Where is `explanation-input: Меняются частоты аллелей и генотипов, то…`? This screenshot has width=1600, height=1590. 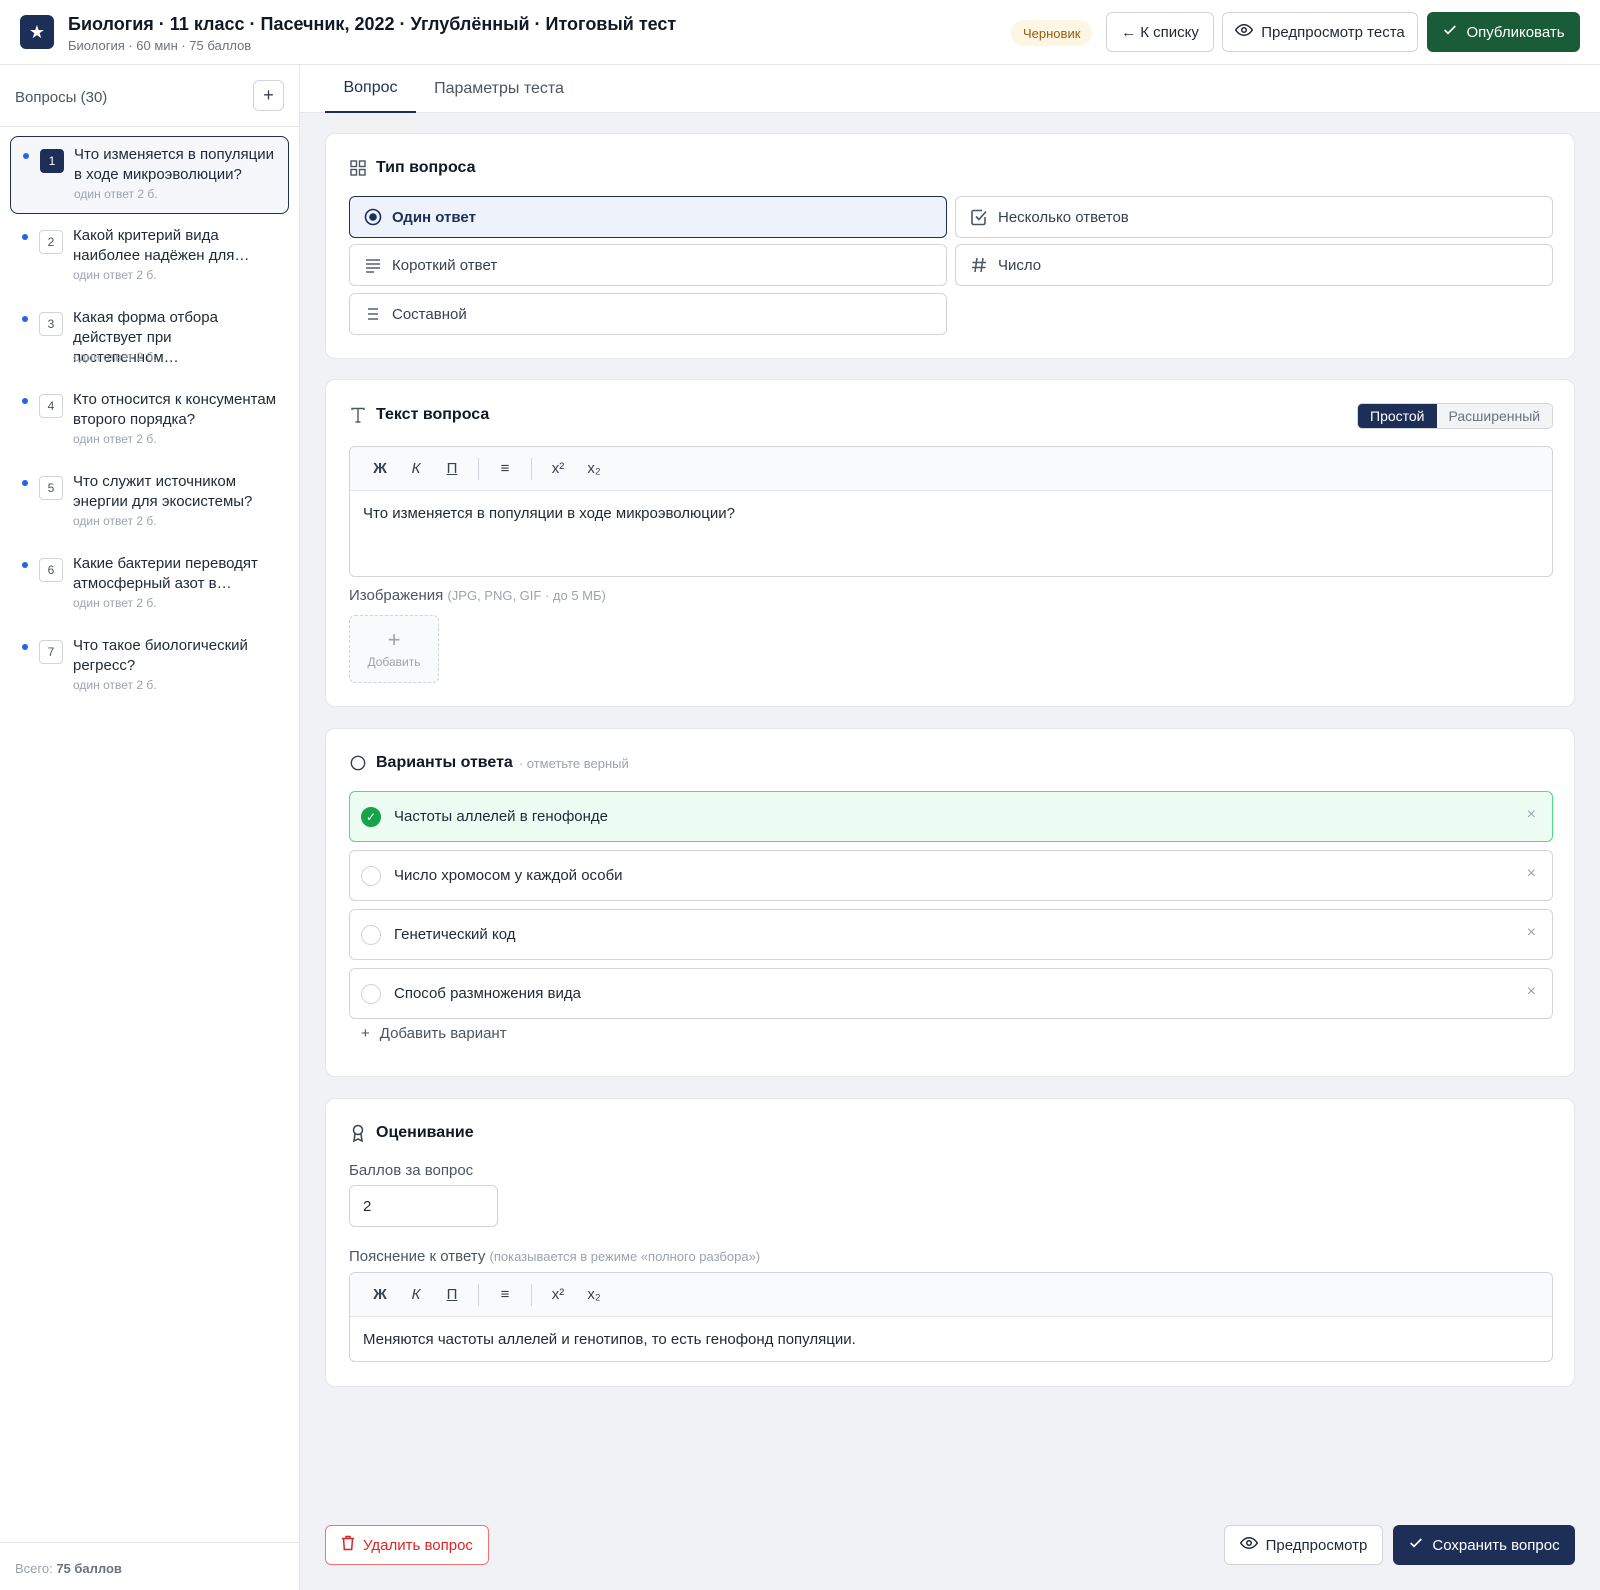 explanation-input: Меняются частоты аллелей и генотипов, то… is located at coordinates (951, 1339).